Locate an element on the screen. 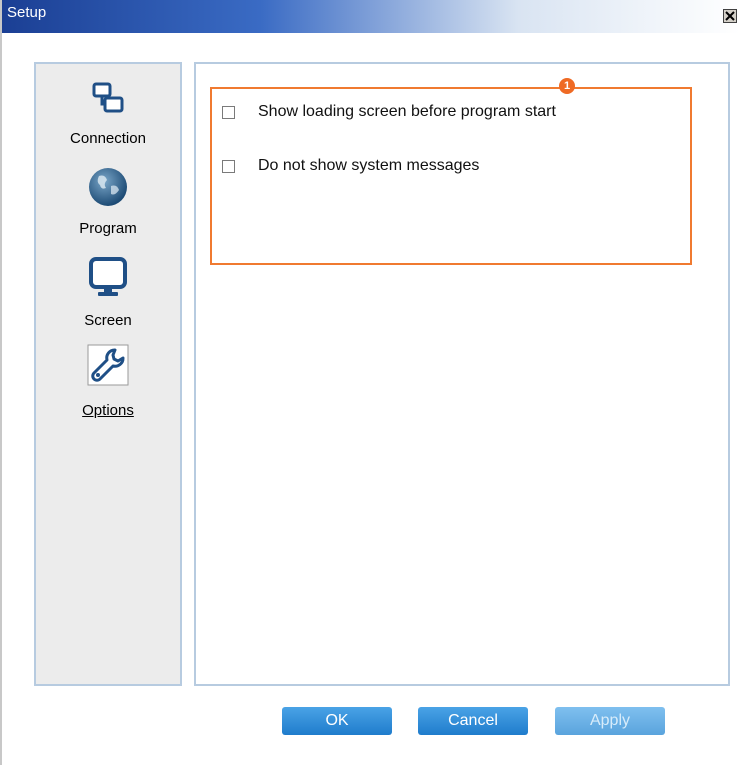 Image resolution: width=738 pixels, height=765 pixels. checkbox-label: Show loading screen before program start is located at coordinates (407, 111).